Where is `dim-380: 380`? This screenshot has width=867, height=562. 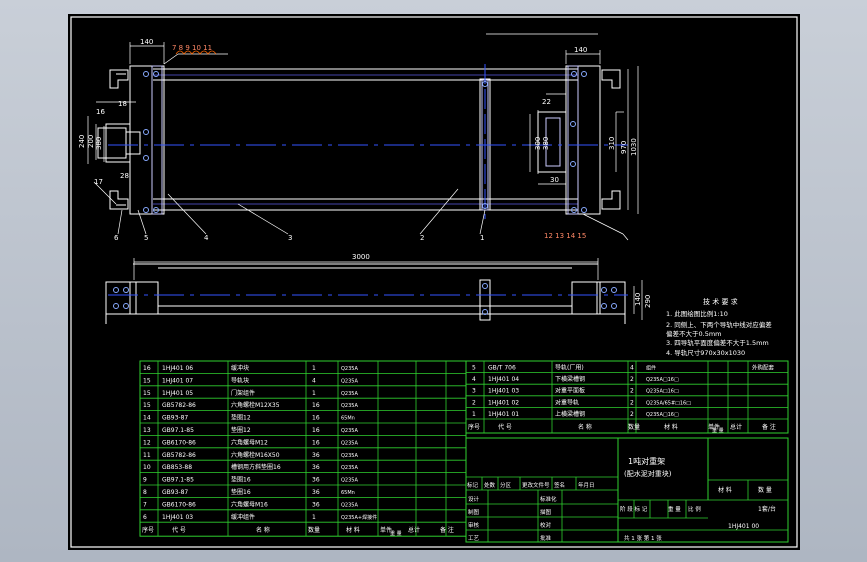 dim-380: 380 is located at coordinates (99, 143).